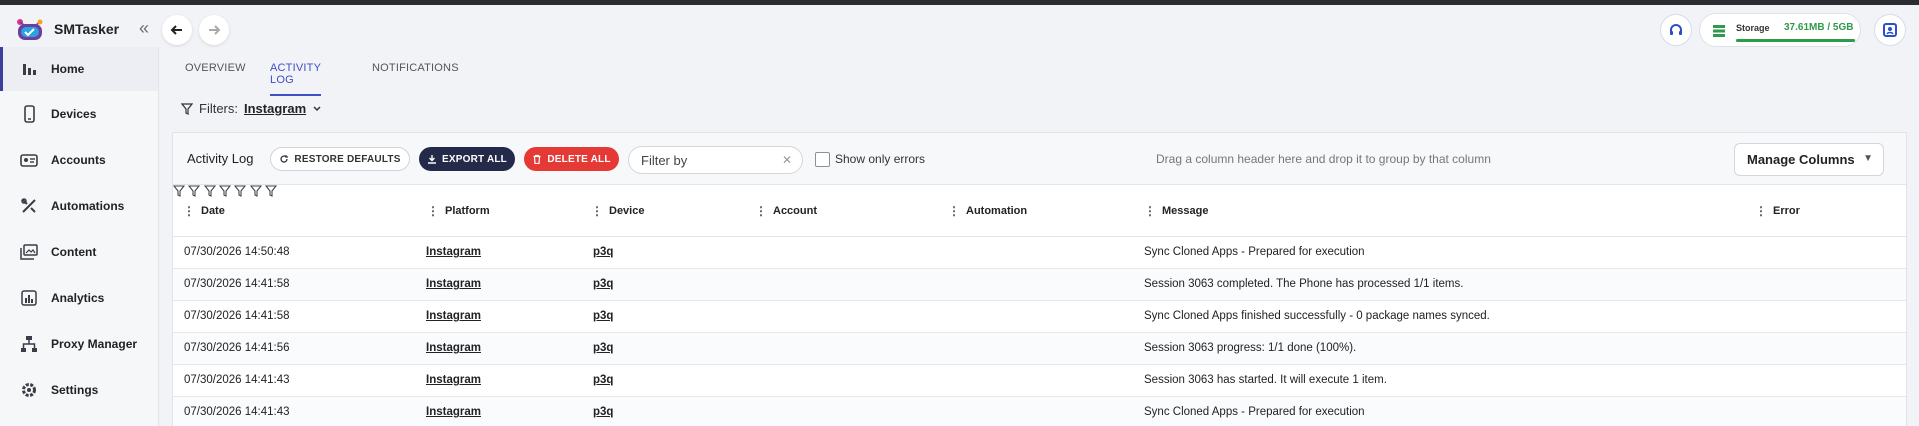 The width and height of the screenshot is (1919, 426). I want to click on column-header-automation: ⋮ Automation, so click(1028, 211).